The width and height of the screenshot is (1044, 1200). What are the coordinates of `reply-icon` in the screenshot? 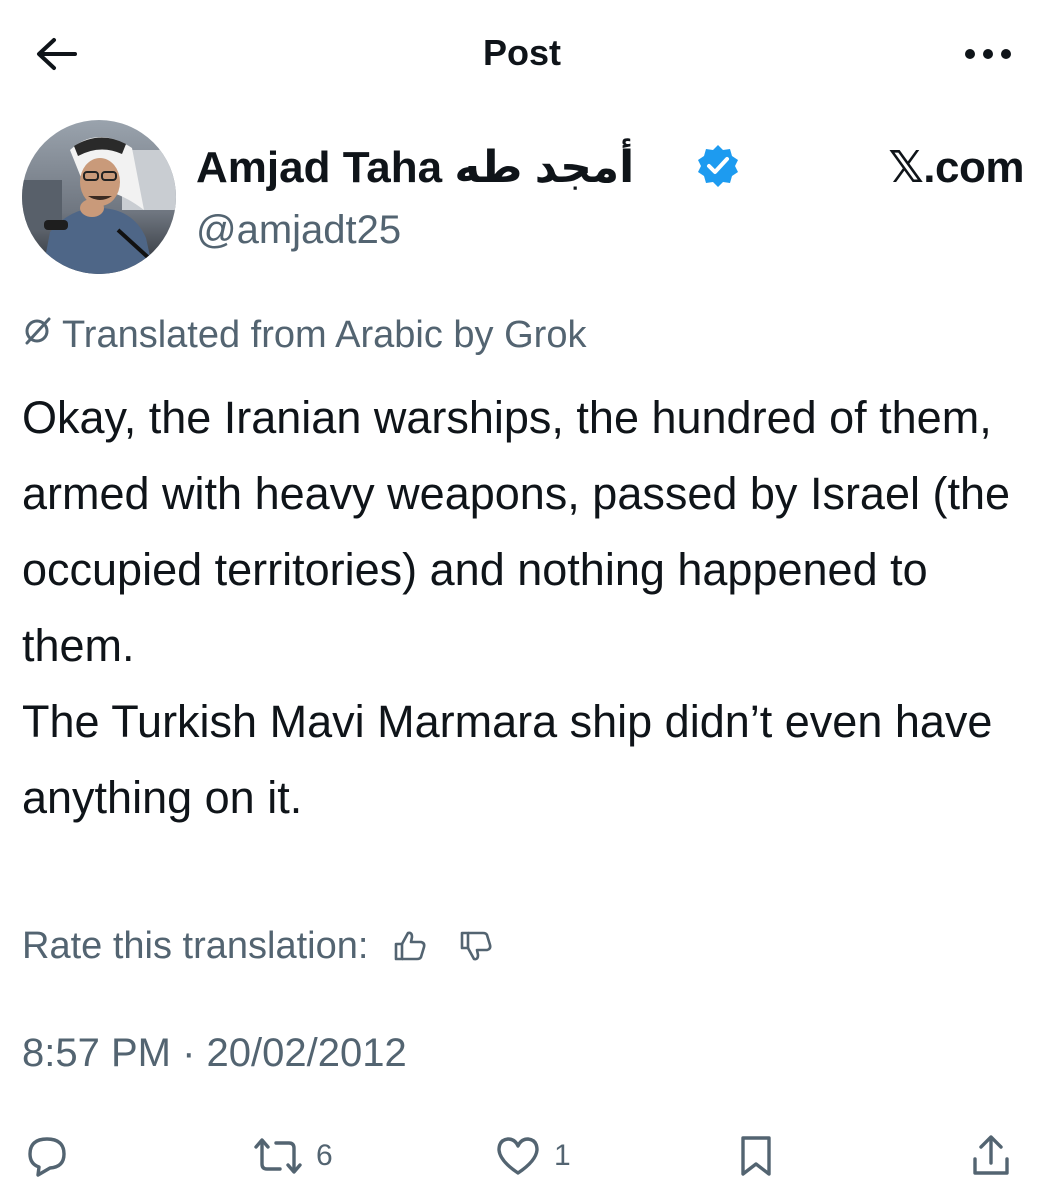 It's located at (47, 1157).